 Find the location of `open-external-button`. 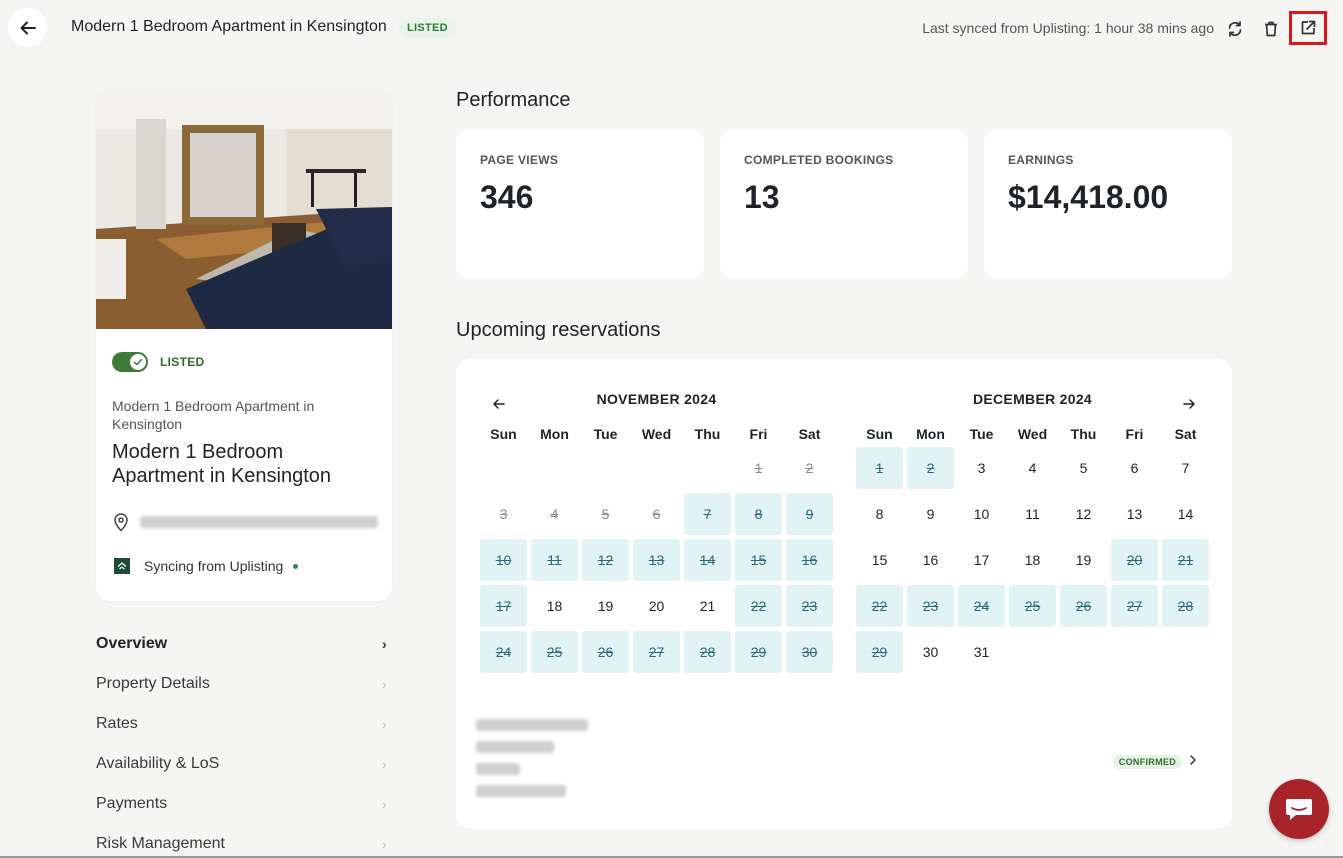

open-external-button is located at coordinates (1308, 28).